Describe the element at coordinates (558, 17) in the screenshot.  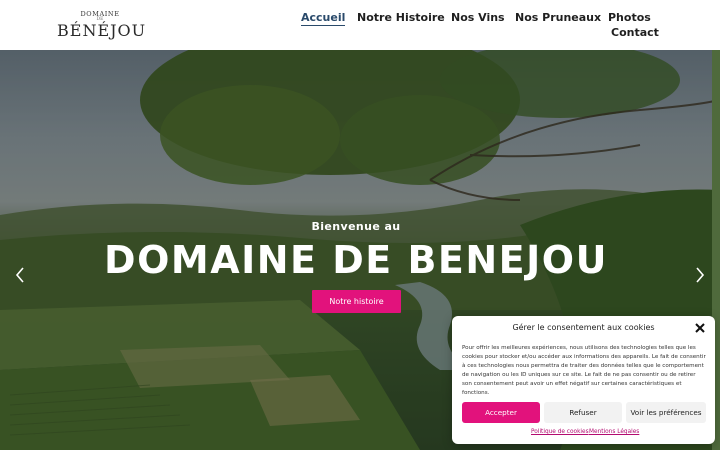
I see `nav-nos-pruneaux: Nos Pruneaux` at that location.